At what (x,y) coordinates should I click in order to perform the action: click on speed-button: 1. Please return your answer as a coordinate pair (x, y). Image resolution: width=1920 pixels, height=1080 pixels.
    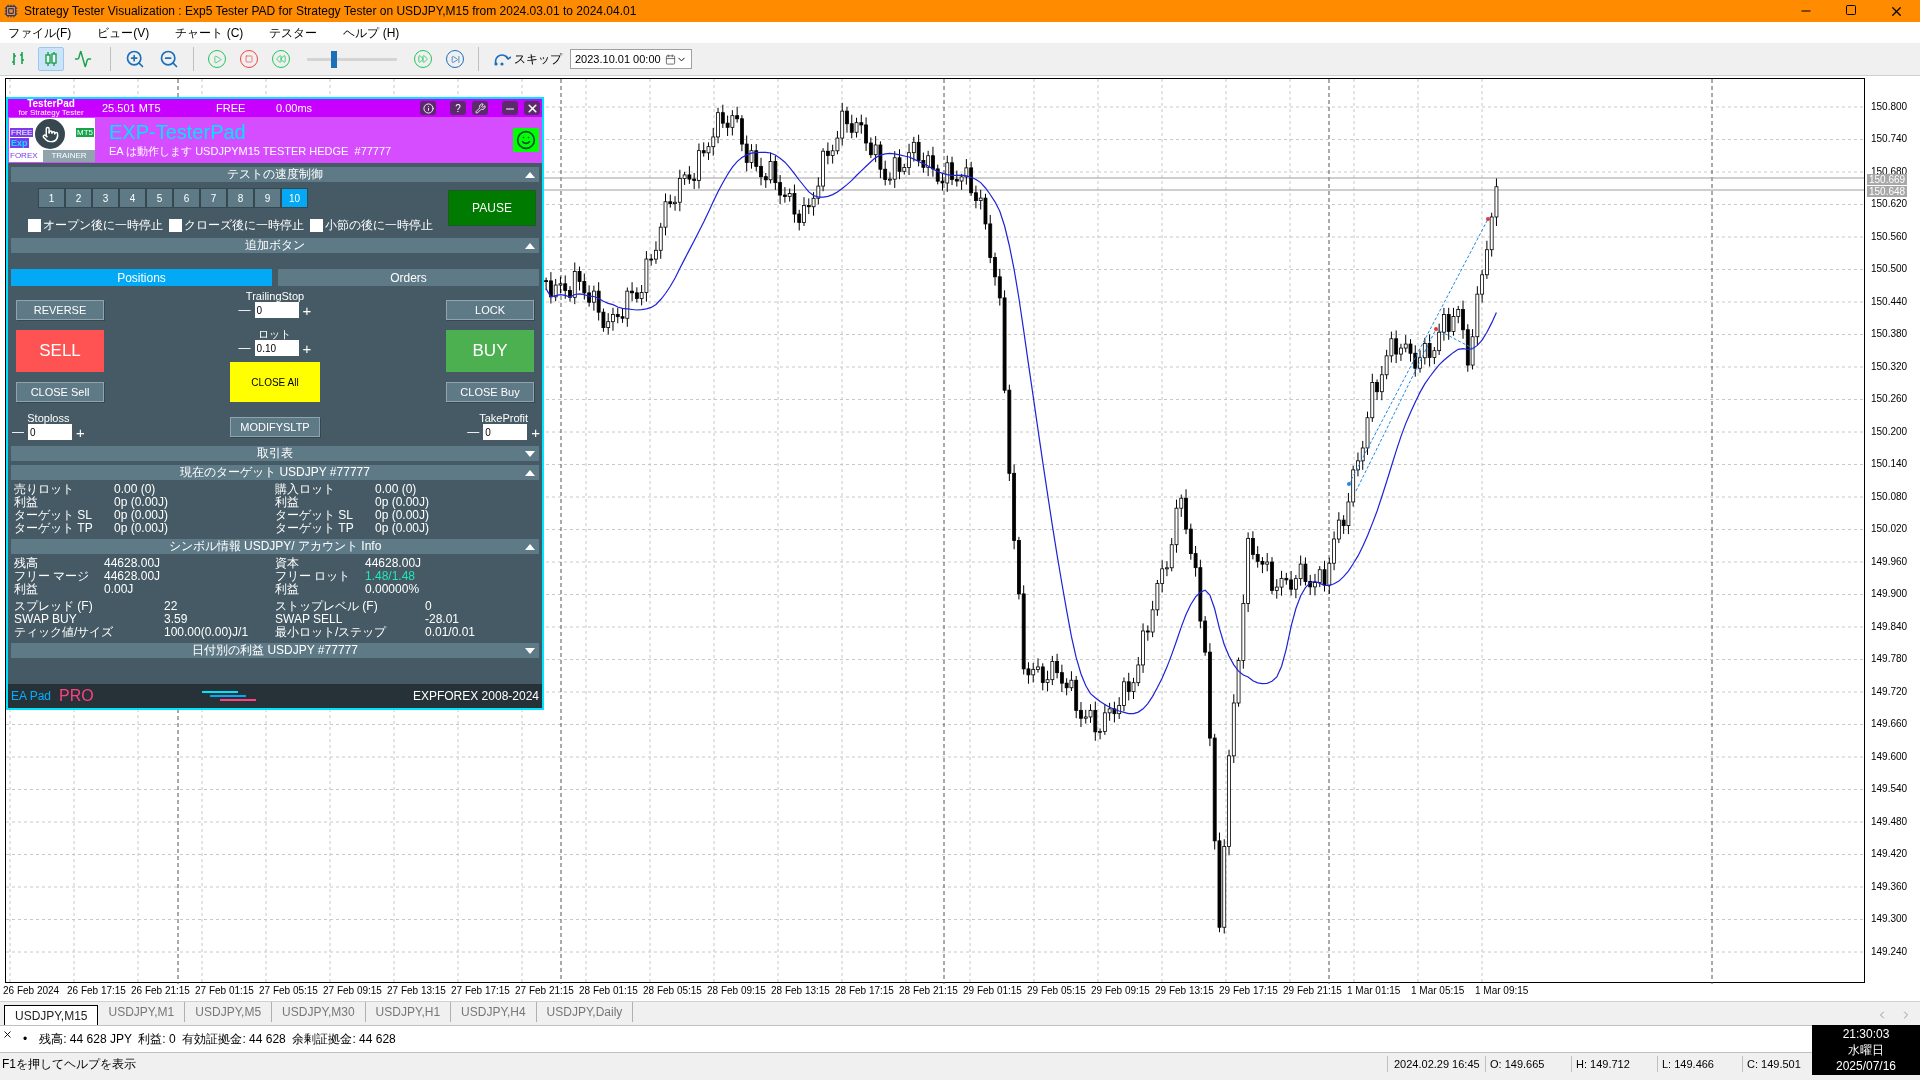
    Looking at the image, I should click on (51, 198).